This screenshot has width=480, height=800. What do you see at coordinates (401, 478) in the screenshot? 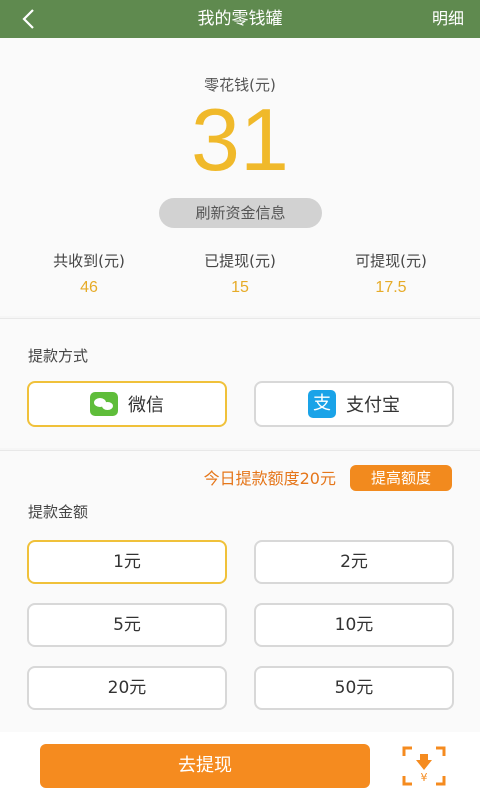
I see `raise-limit-button: 提高额度` at bounding box center [401, 478].